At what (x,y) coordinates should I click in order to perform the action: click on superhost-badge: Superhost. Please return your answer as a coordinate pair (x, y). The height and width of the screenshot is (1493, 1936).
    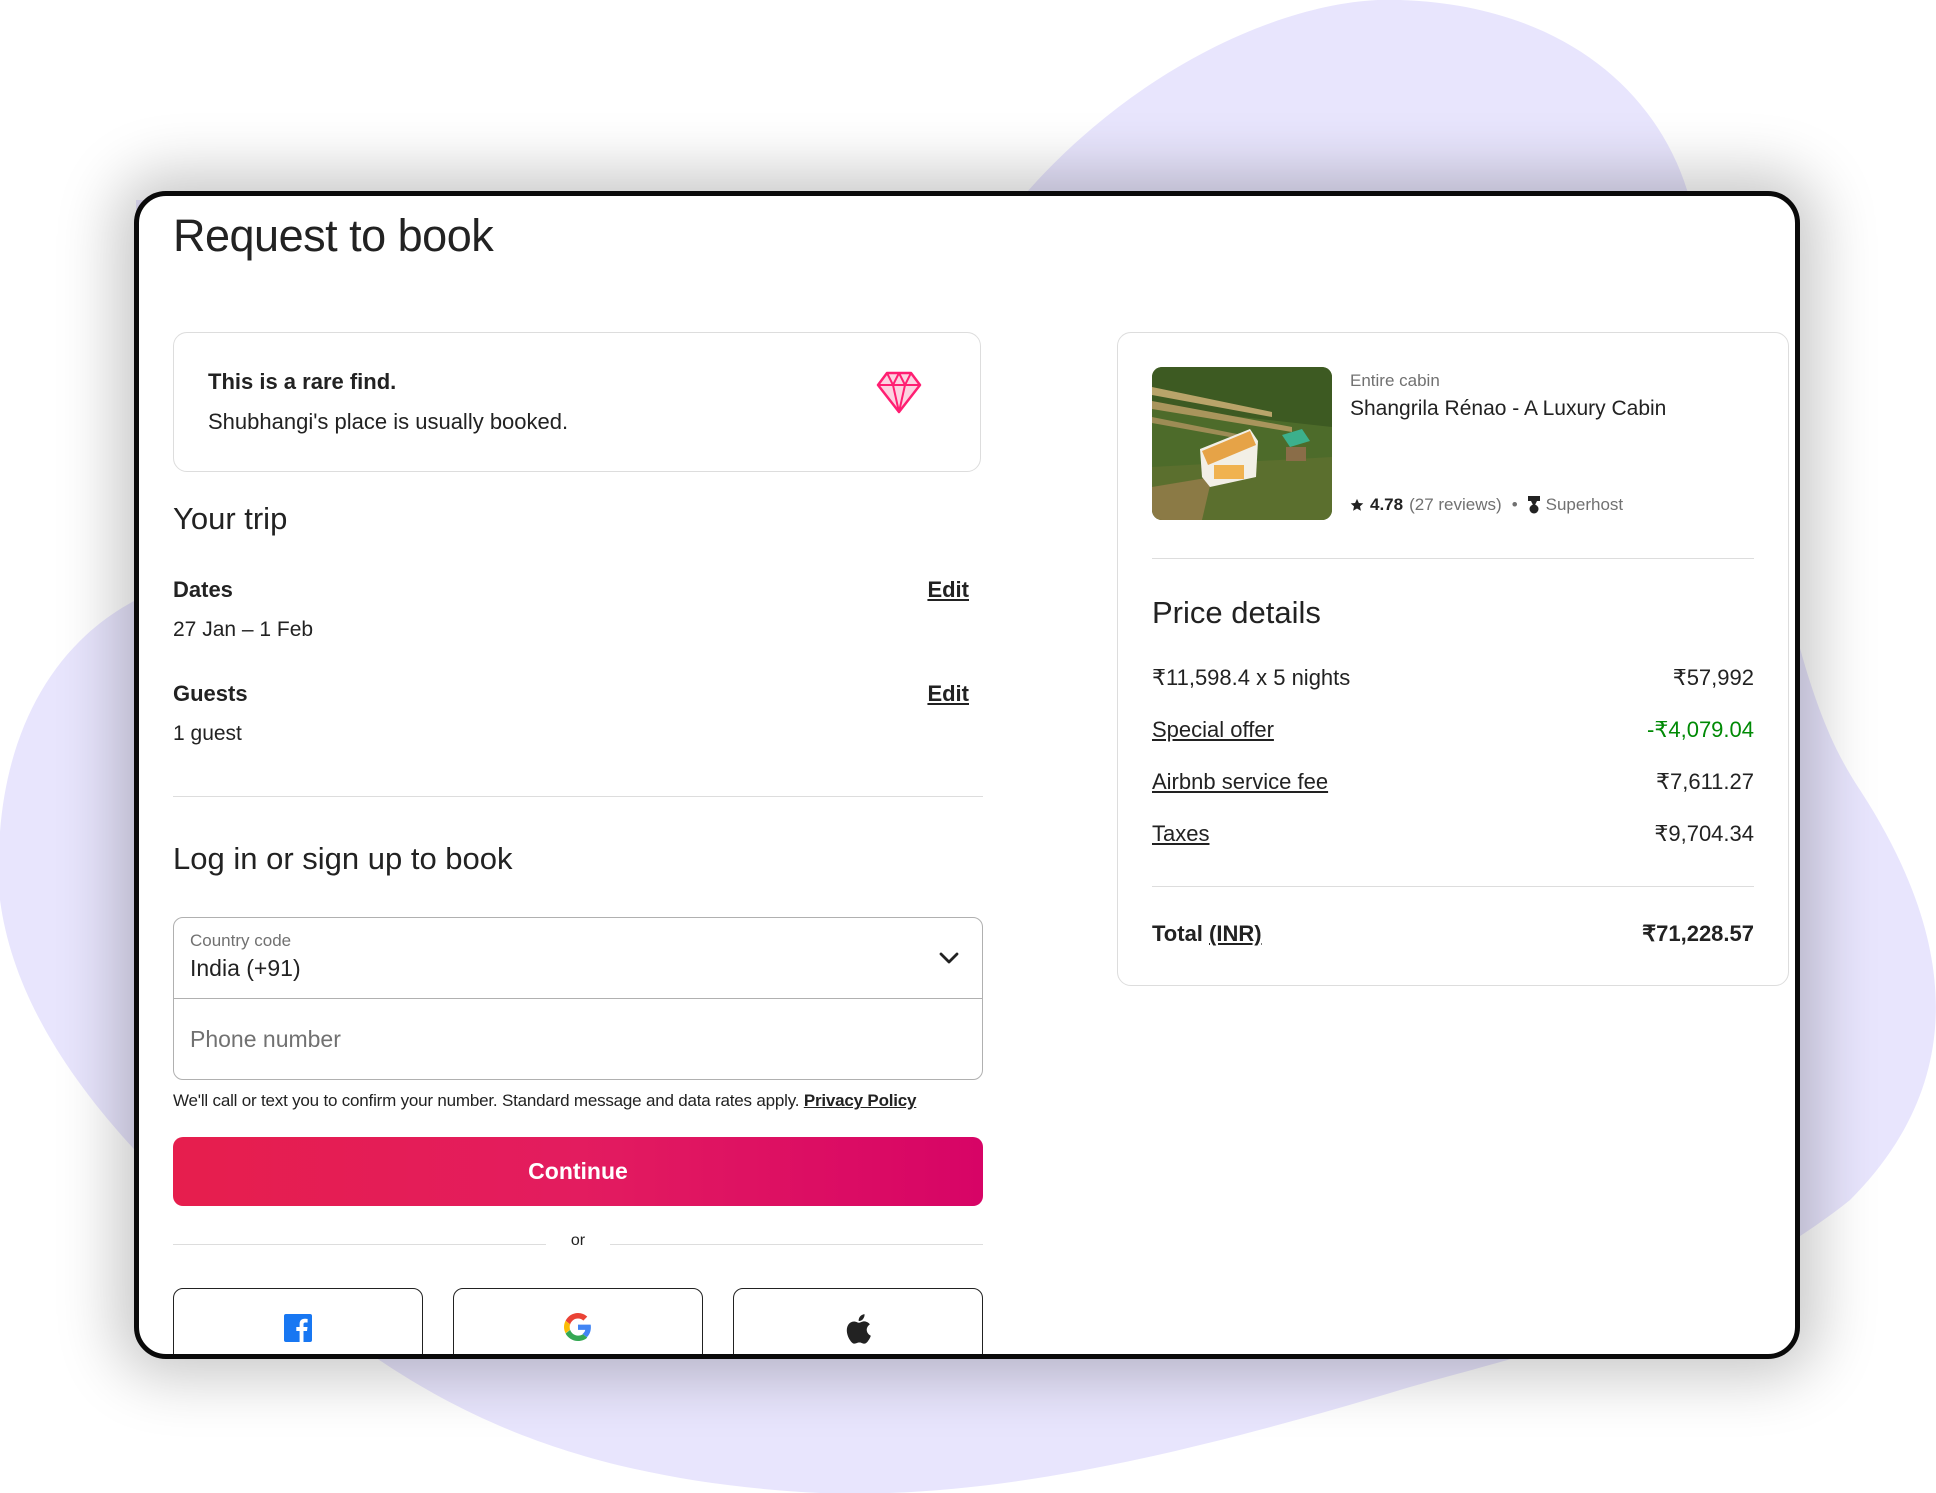
    Looking at the image, I should click on (1584, 504).